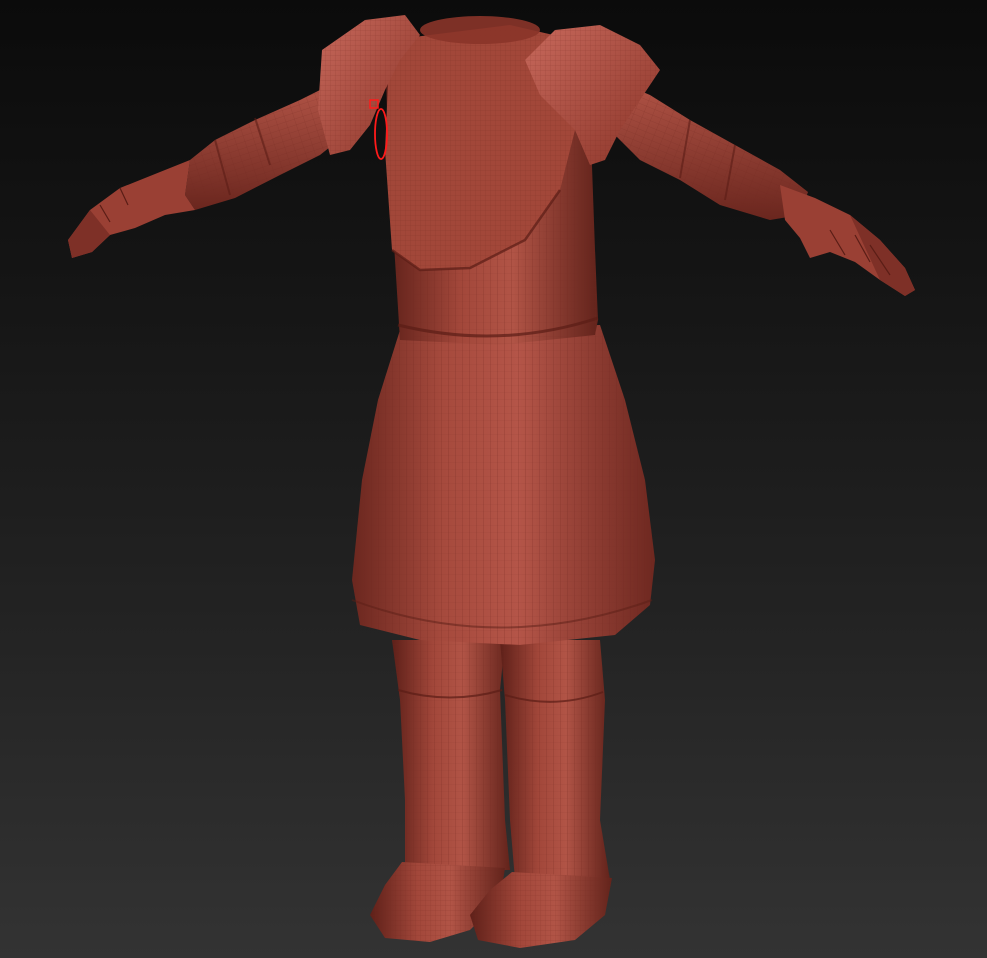  What do you see at coordinates (381, 134) in the screenshot?
I see `brush-cursor-ring` at bounding box center [381, 134].